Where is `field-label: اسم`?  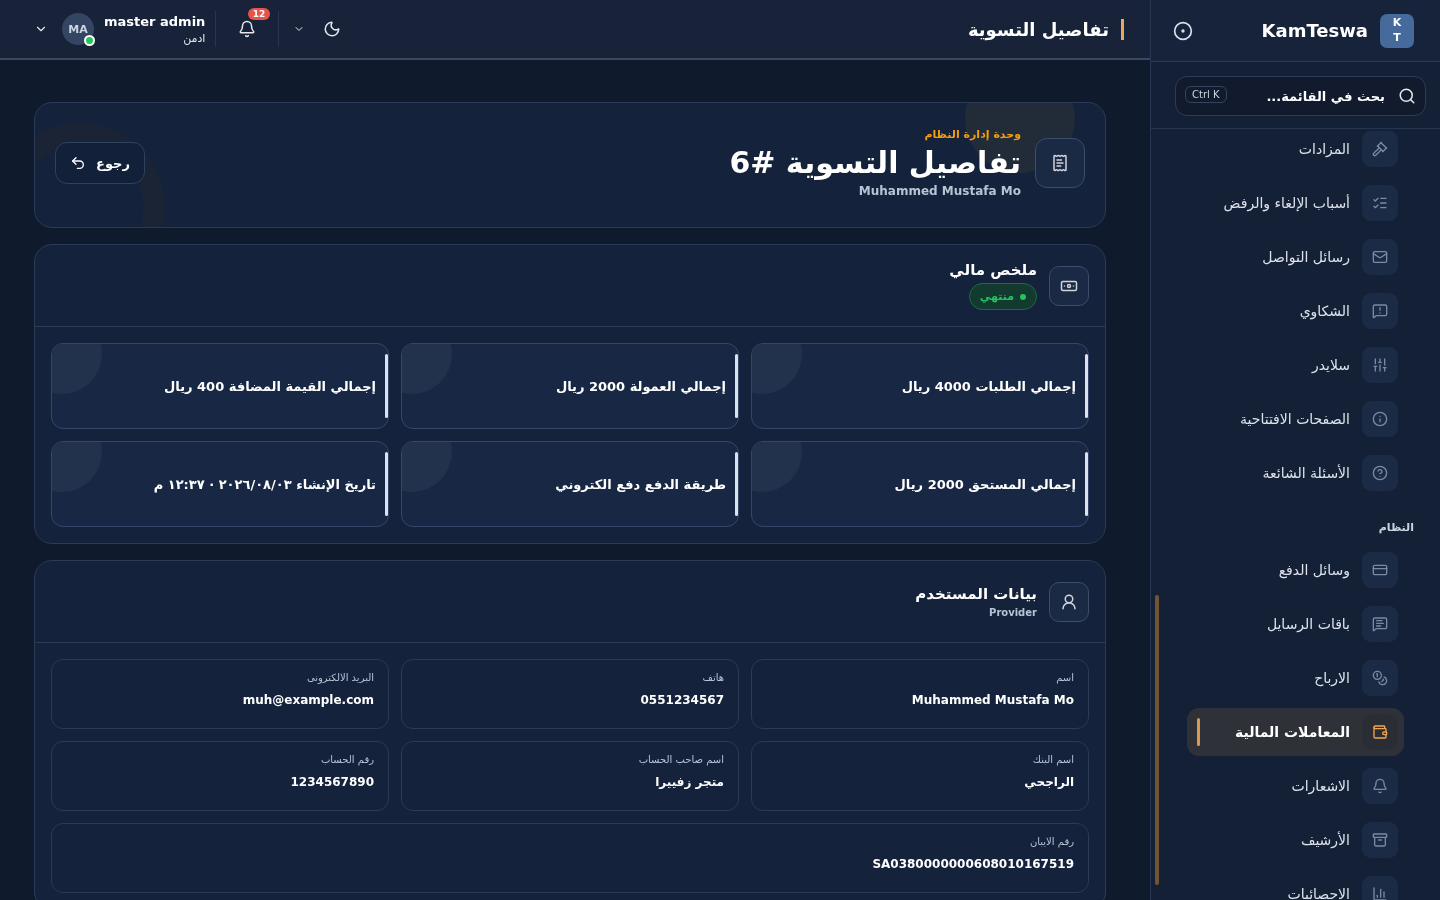 field-label: اسم is located at coordinates (1065, 677).